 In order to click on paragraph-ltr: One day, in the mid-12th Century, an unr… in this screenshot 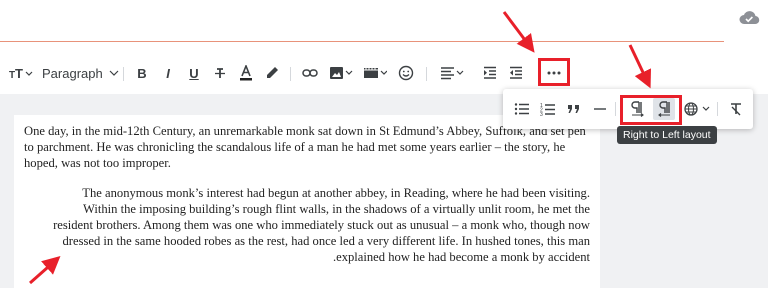, I will do `click(308, 147)`.